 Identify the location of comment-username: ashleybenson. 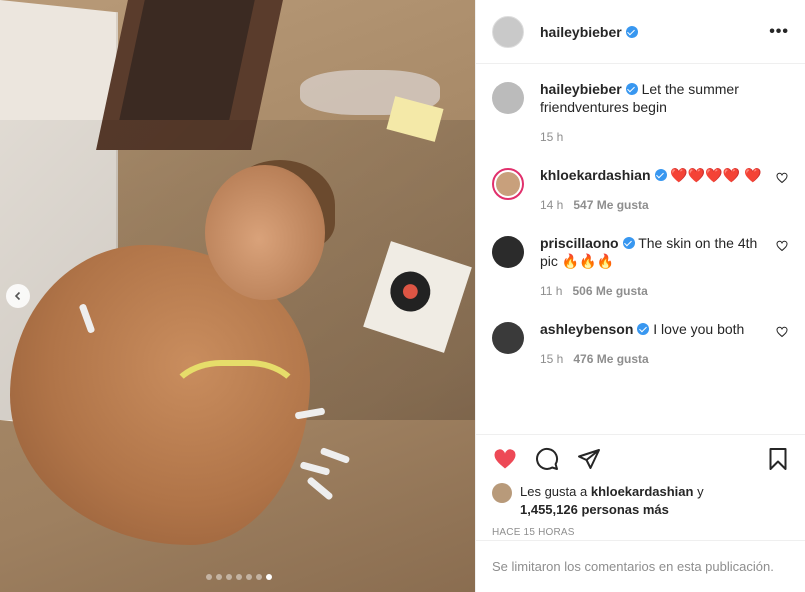
(586, 329).